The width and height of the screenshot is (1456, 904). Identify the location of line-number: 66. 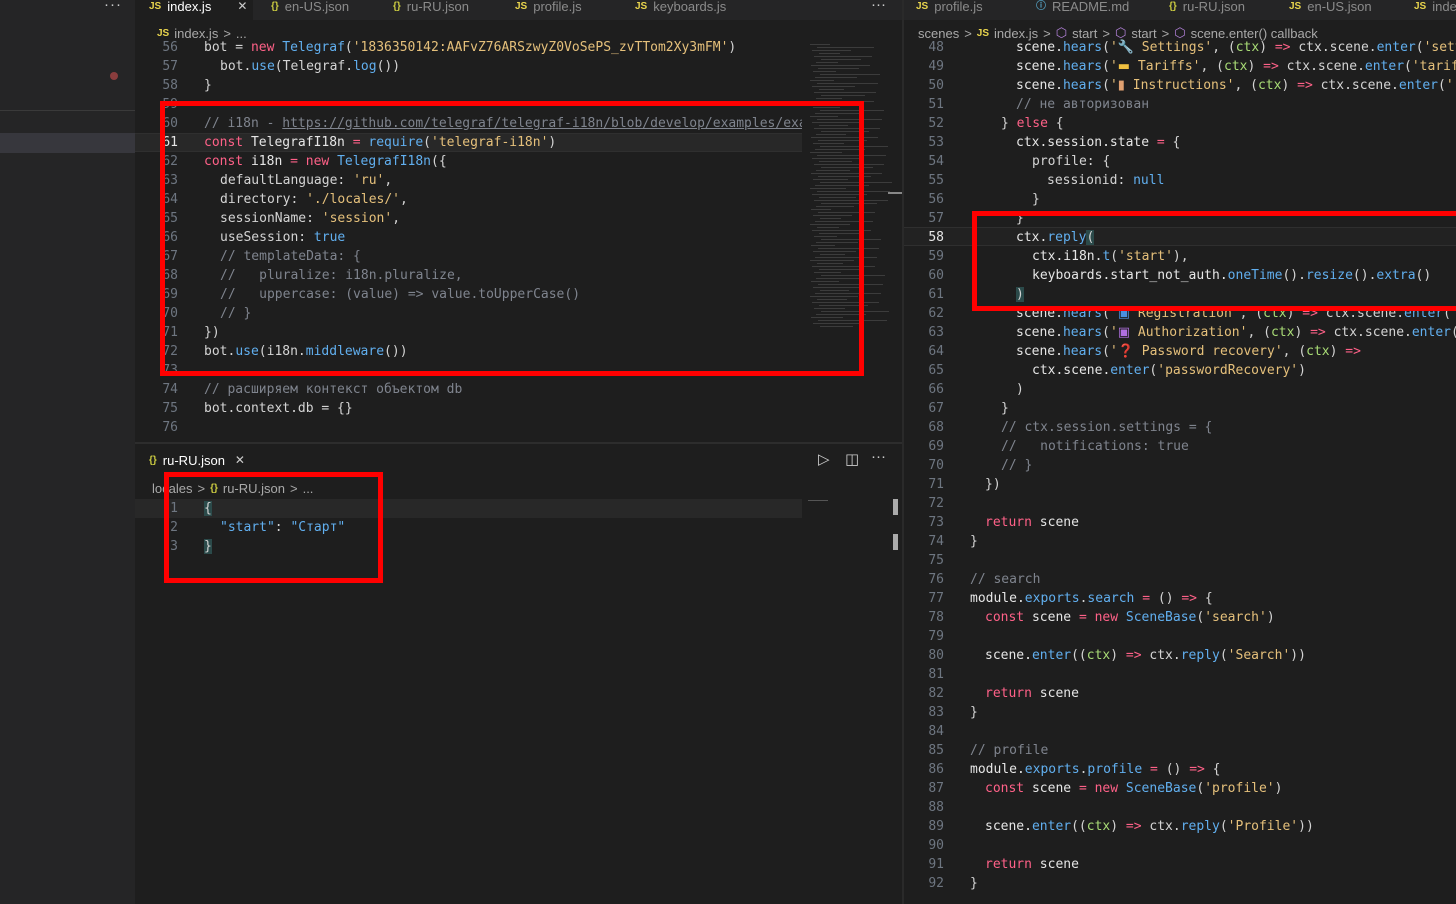
(936, 389).